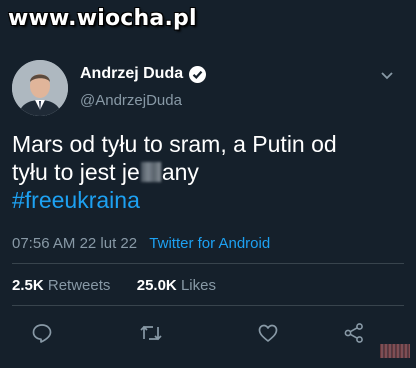  Describe the element at coordinates (354, 333) in the screenshot. I see `share-icon` at that location.